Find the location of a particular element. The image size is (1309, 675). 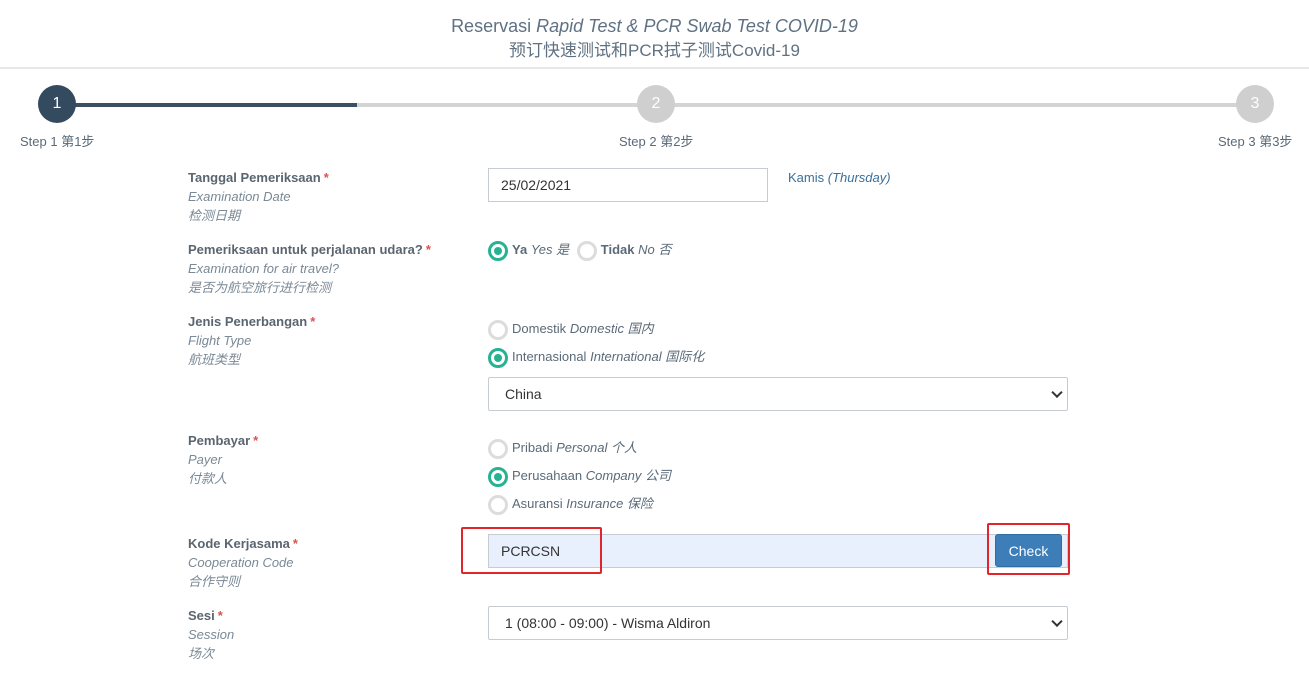

country-select: China is located at coordinates (778, 394).